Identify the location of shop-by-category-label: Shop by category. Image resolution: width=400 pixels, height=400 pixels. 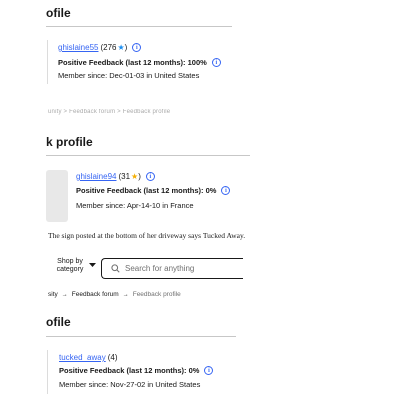
(70, 265).